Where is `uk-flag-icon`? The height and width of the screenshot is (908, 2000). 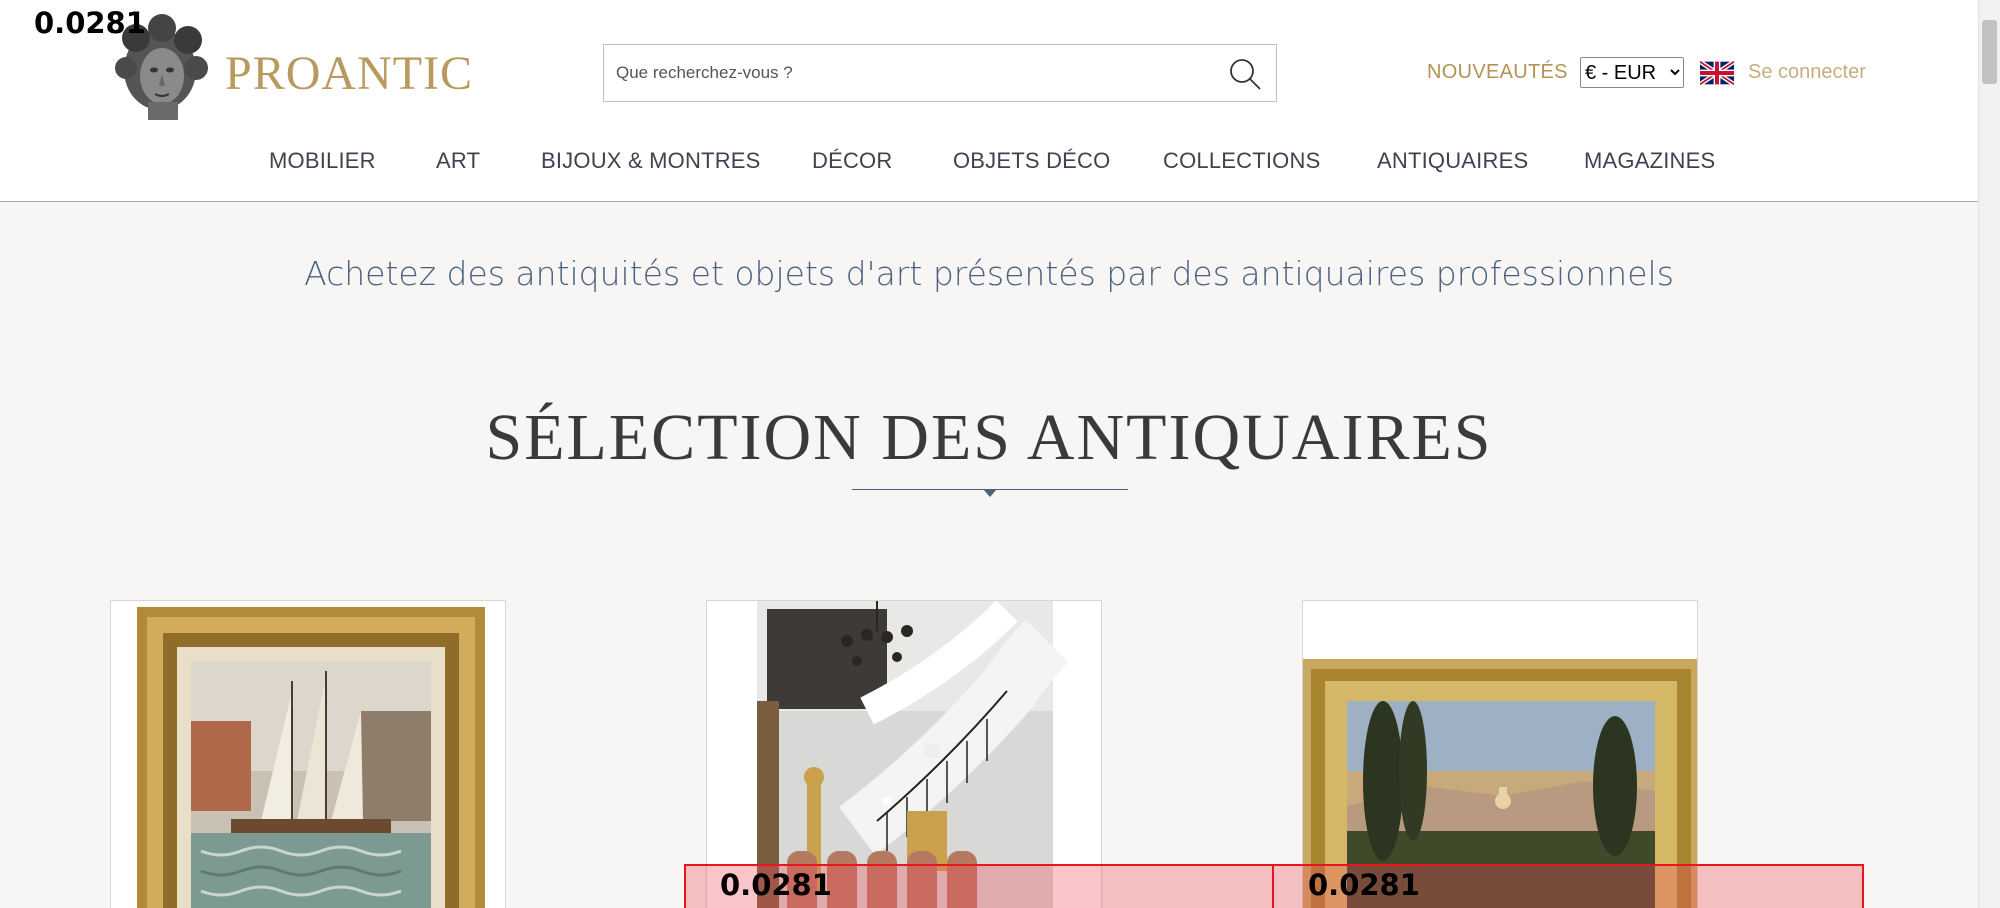
uk-flag-icon is located at coordinates (1717, 73).